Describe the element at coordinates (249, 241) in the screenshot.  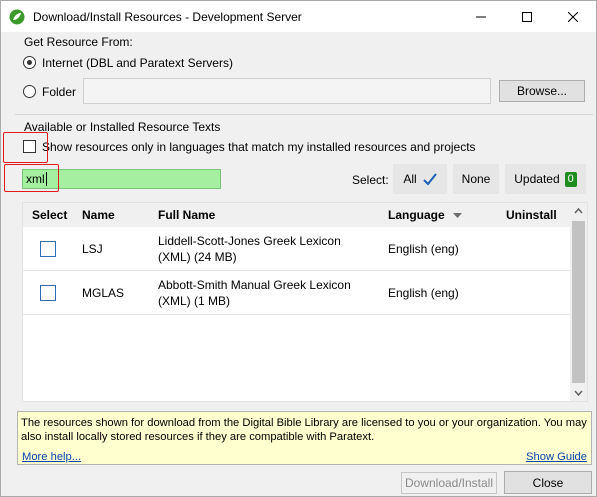
I see `row-full-name-line1: Liddell-Scott-Jones Greek Lexicon` at that location.